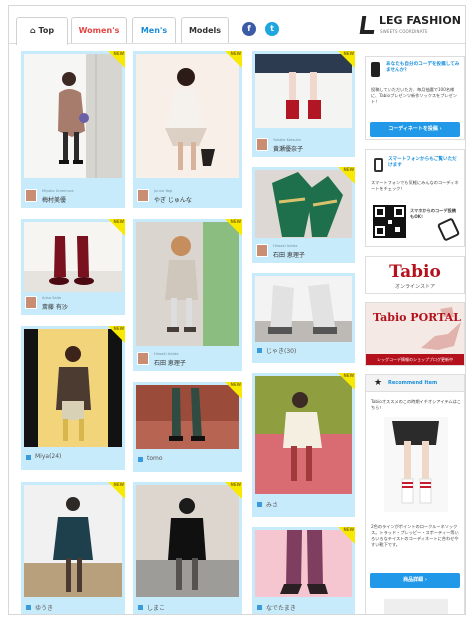 This screenshot has width=474, height=619. Describe the element at coordinates (303, 351) in the screenshot. I see `caption: じゃき(30)` at that location.